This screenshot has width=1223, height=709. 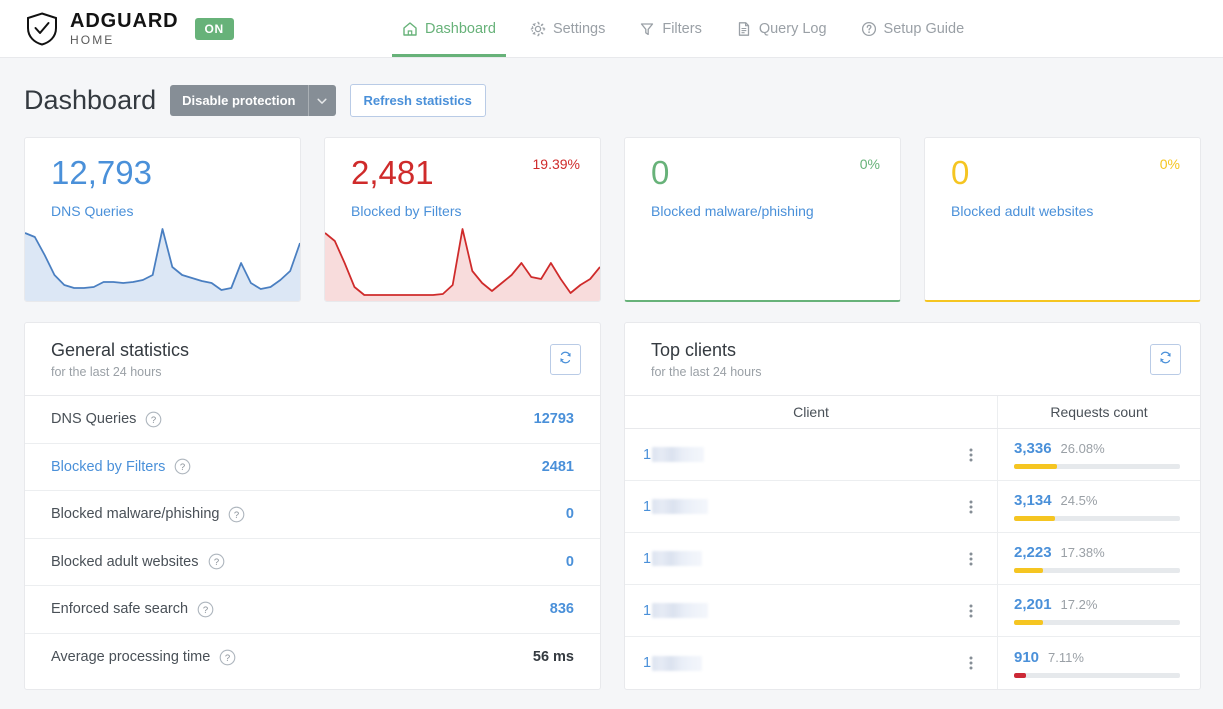 I want to click on nav-item-dashboard: Dashboard, so click(x=449, y=28).